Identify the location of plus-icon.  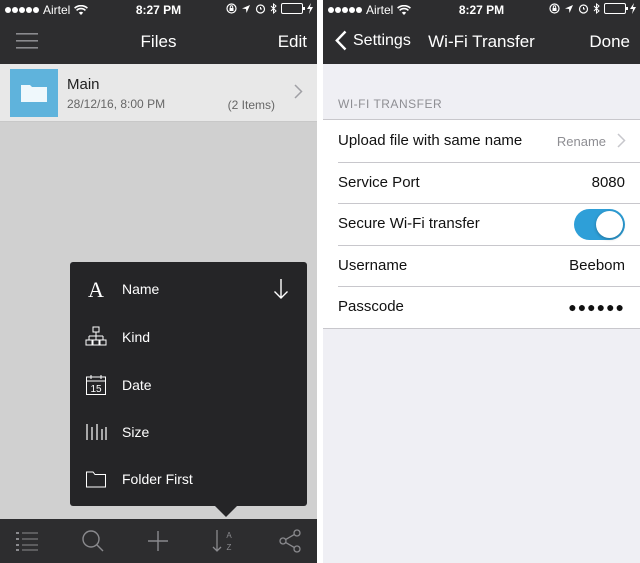
(158, 541).